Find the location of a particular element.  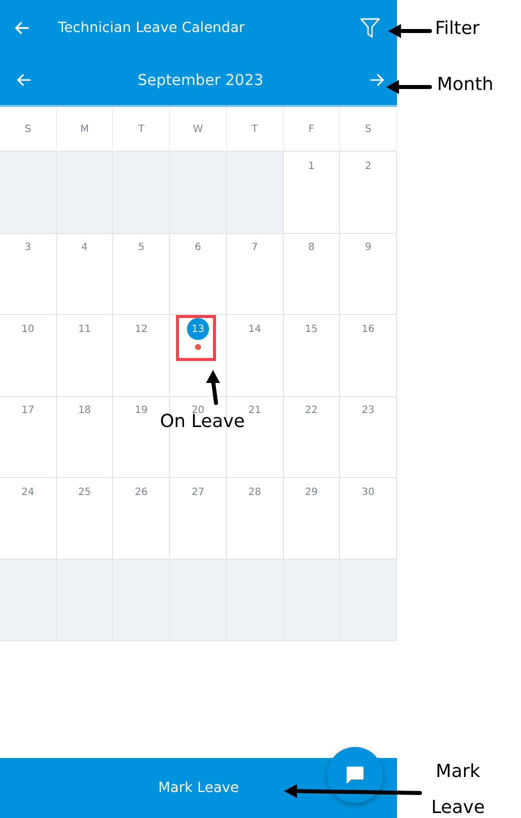

day-number: 28 is located at coordinates (255, 492).